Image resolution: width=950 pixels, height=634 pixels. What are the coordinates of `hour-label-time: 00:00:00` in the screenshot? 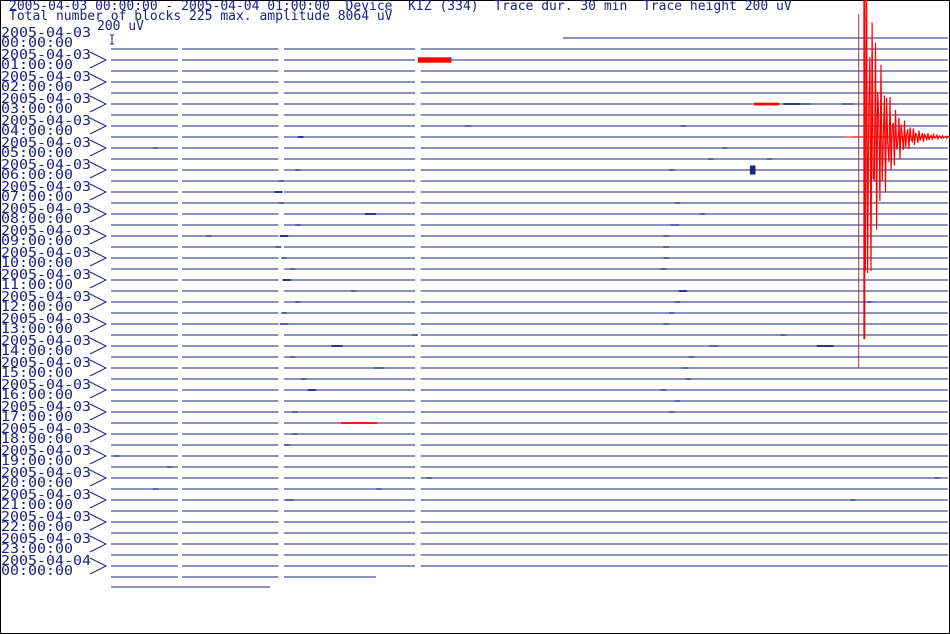 It's located at (37, 571).